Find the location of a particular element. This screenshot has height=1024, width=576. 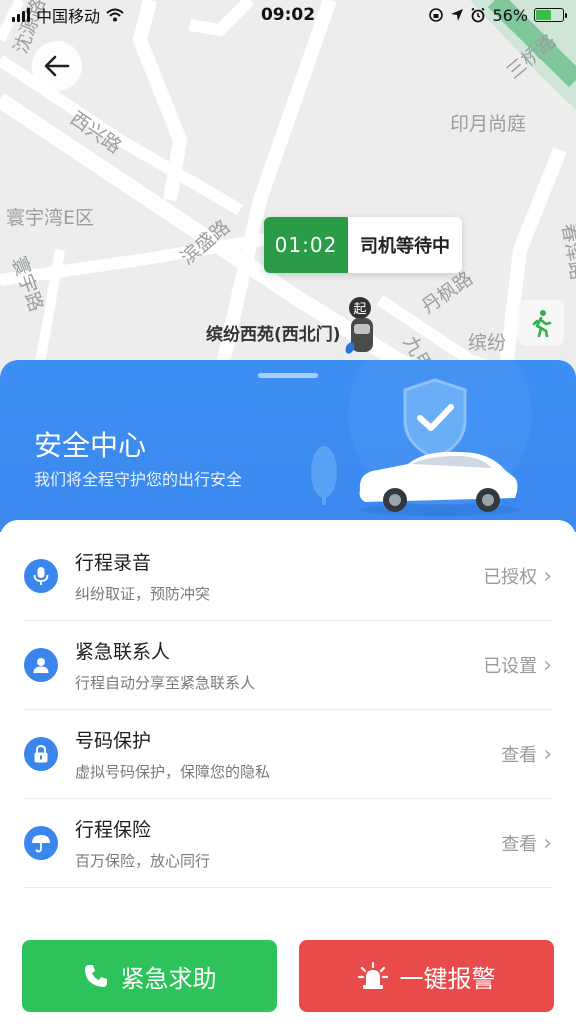

driver-waiting-badge: 01:02 司机等待中 is located at coordinates (363, 245).